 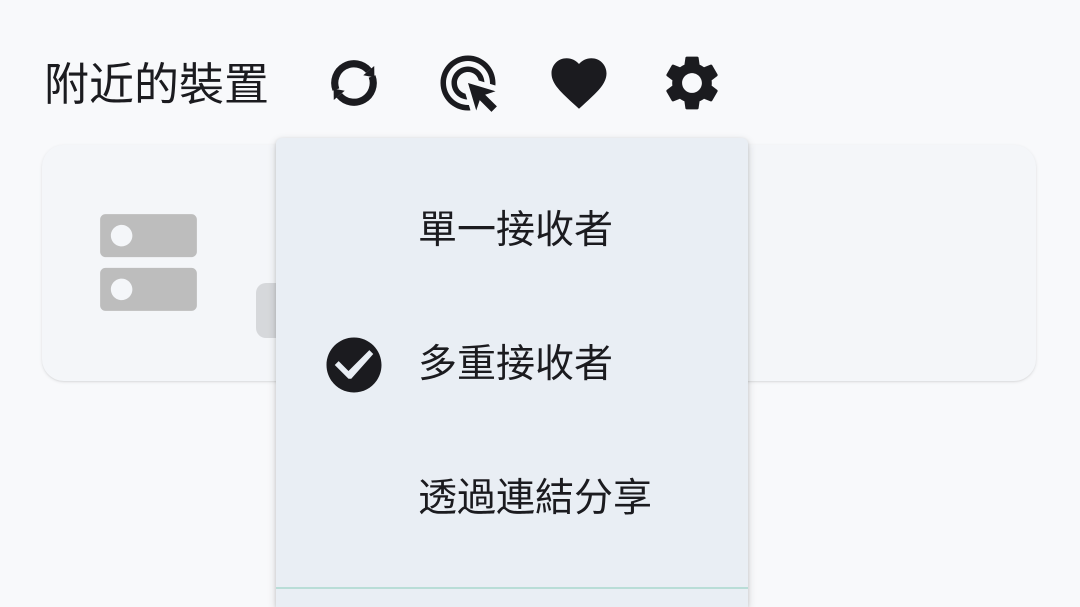 I want to click on menu-item-share-via-link: 透過連結分享, so click(x=512, y=499).